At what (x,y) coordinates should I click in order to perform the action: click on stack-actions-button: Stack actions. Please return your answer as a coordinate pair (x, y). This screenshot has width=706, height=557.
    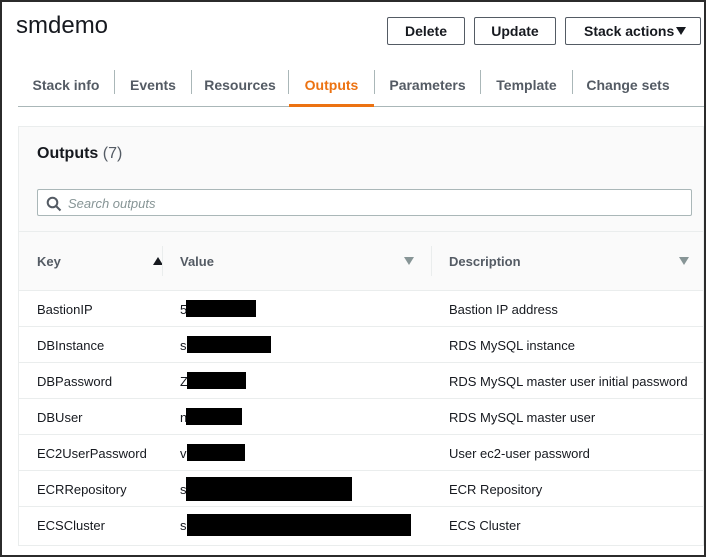
    Looking at the image, I should click on (633, 31).